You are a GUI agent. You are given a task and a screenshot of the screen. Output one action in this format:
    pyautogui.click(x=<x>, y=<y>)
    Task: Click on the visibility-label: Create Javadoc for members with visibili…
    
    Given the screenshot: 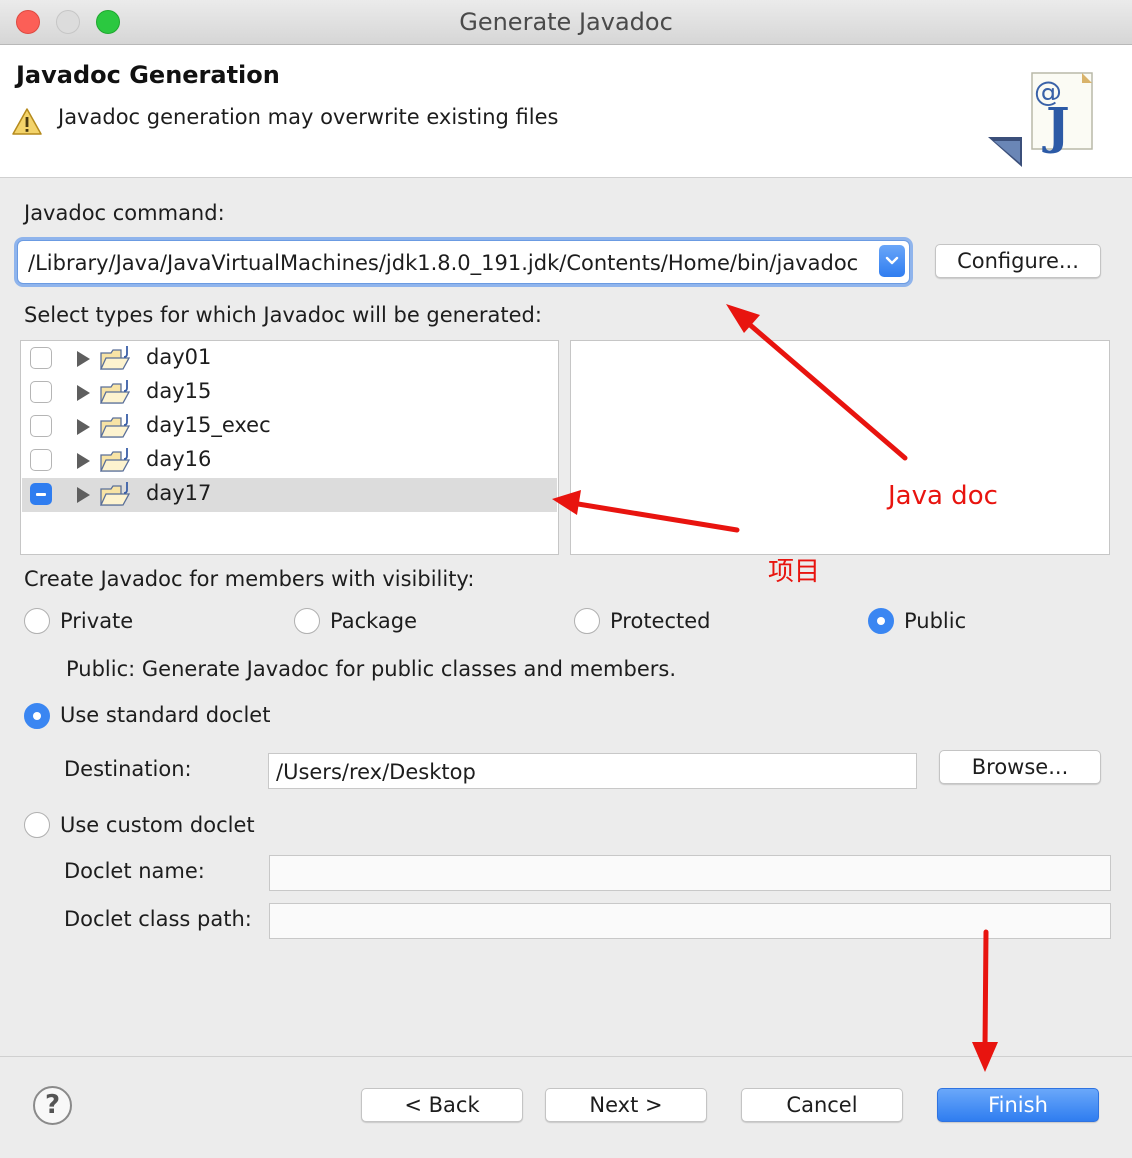 What is the action you would take?
    pyautogui.click(x=249, y=579)
    